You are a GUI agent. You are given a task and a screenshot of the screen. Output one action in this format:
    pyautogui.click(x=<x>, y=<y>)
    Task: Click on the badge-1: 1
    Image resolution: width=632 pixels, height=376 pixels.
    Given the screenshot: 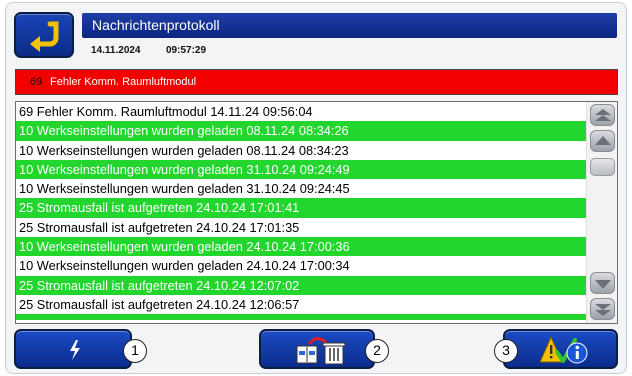 What is the action you would take?
    pyautogui.click(x=135, y=351)
    